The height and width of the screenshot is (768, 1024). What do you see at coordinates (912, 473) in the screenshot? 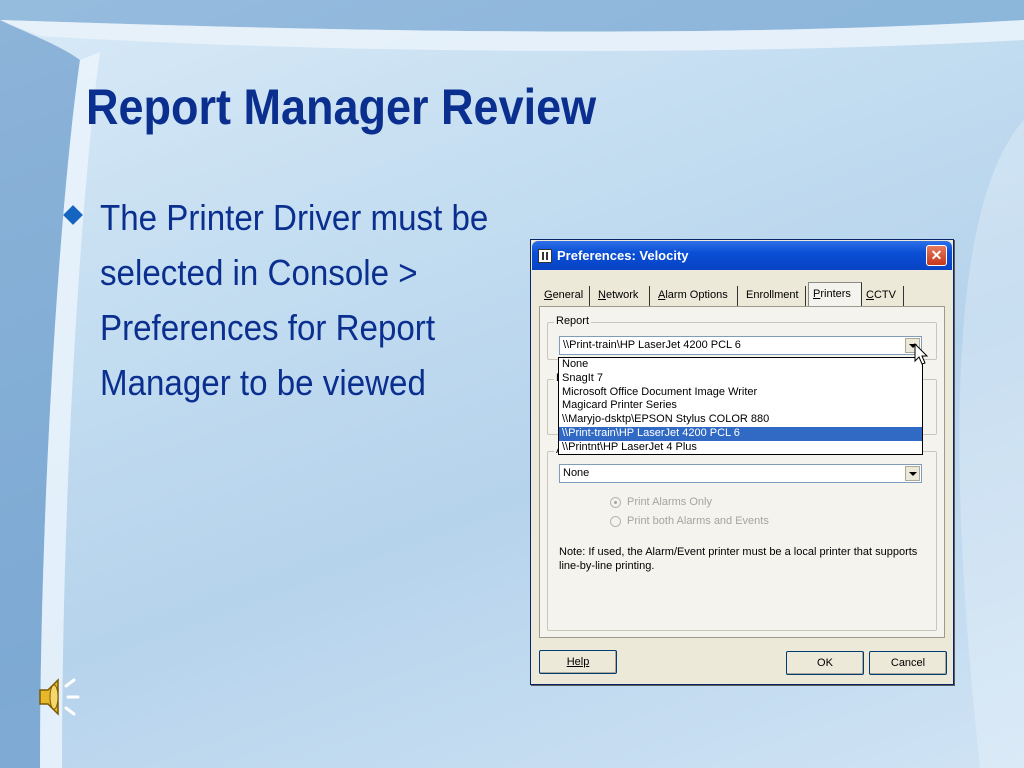
I see `dropdown-arrow-icon` at bounding box center [912, 473].